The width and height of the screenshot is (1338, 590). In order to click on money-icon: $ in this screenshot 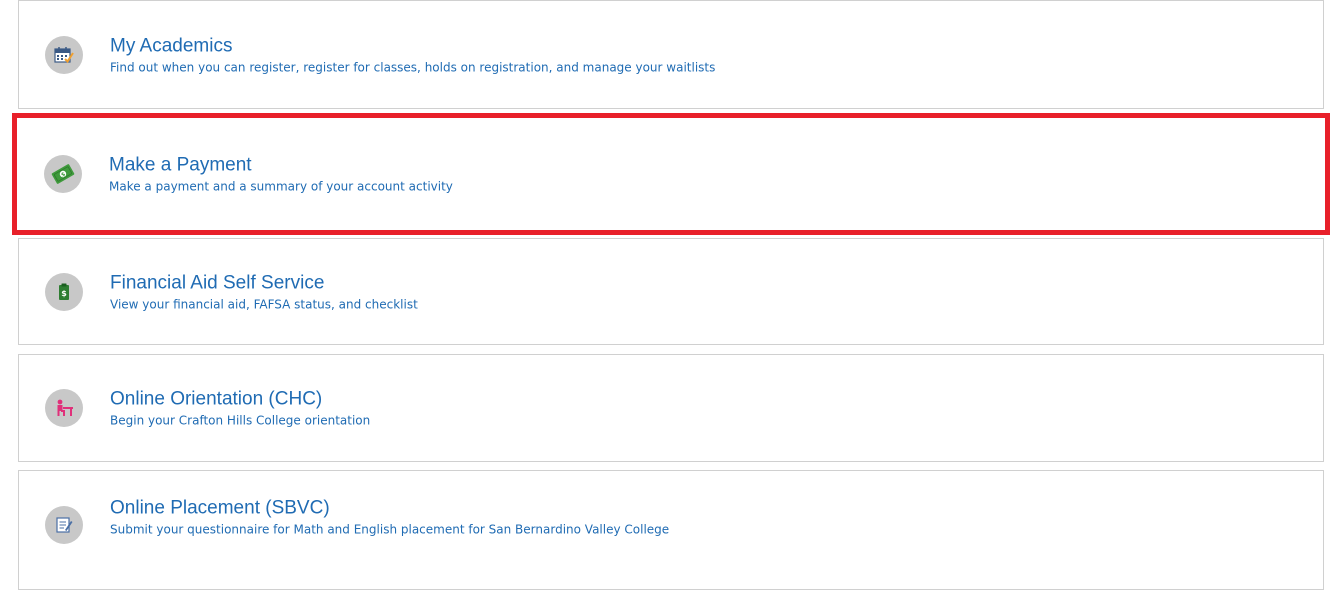, I will do `click(63, 174)`.